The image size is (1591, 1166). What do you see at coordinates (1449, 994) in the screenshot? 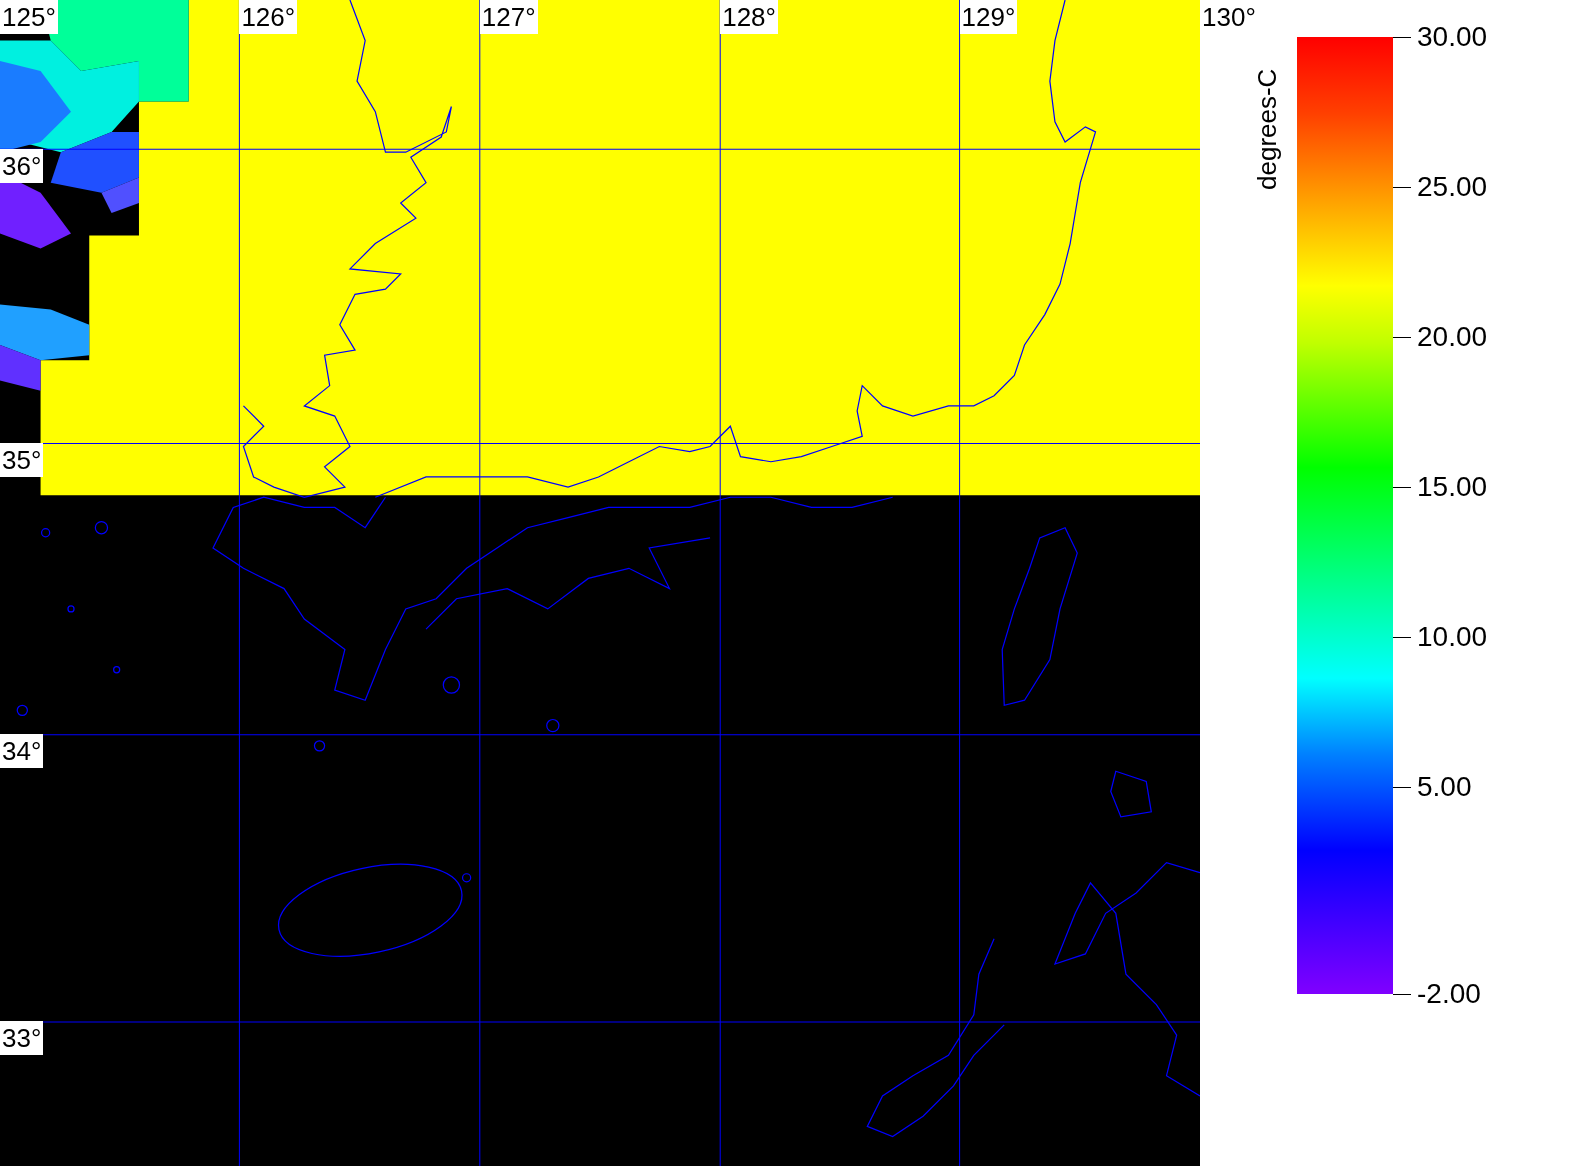
I see `tick-label: -2.00` at bounding box center [1449, 994].